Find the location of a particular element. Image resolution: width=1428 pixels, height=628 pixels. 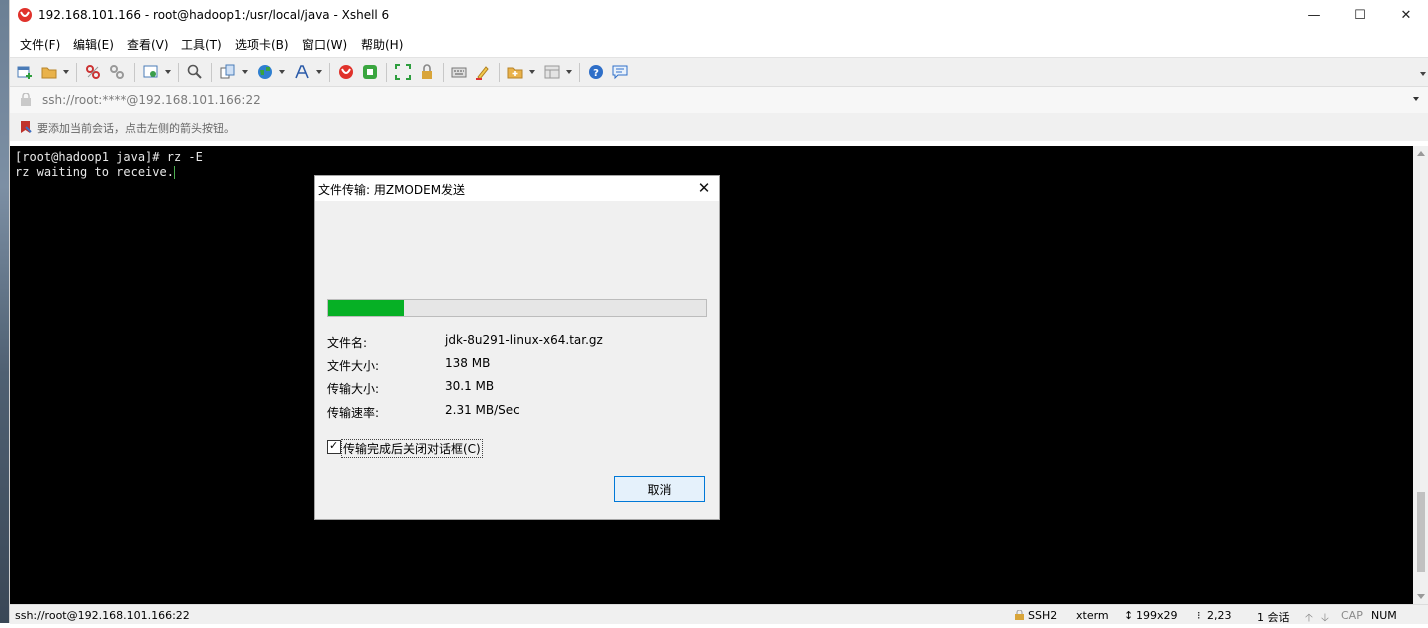

terminal-scrollbar is located at coordinates (1420, 375).